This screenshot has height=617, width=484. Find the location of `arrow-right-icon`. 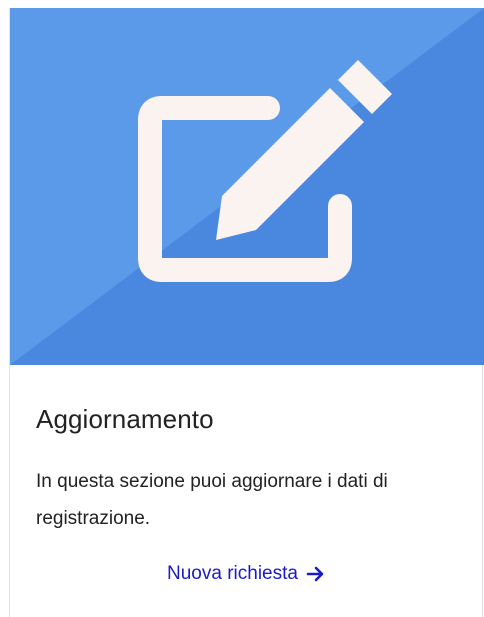

arrow-right-icon is located at coordinates (315, 574).